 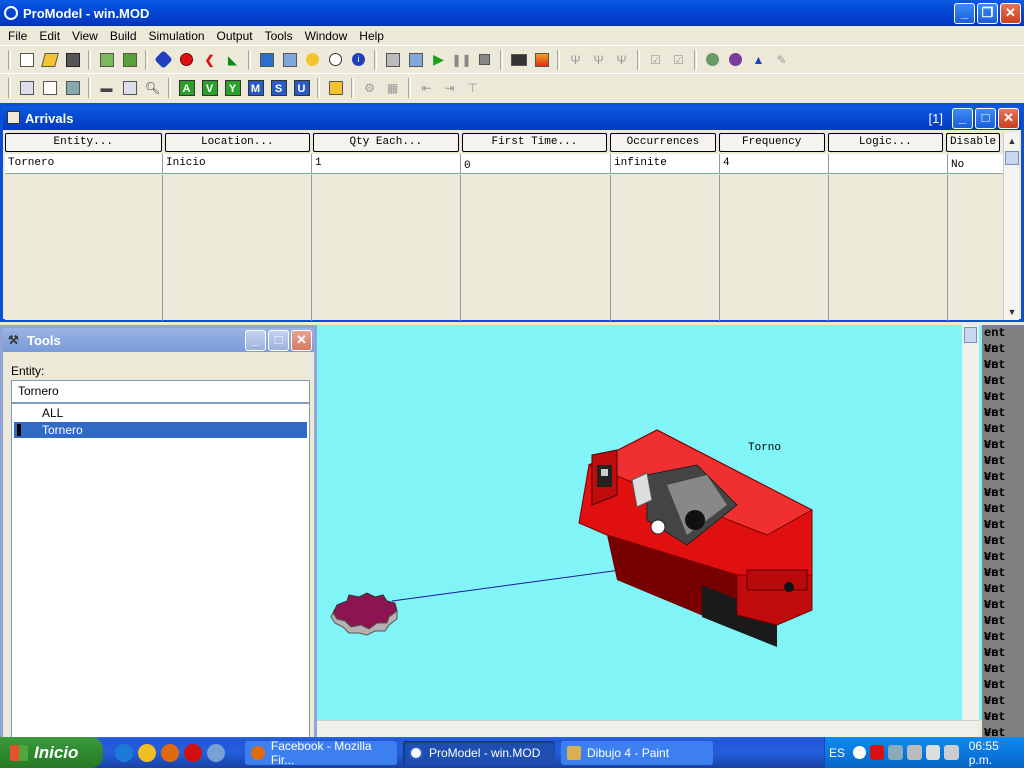 What do you see at coordinates (518, 59) in the screenshot?
I see `film-icon` at bounding box center [518, 59].